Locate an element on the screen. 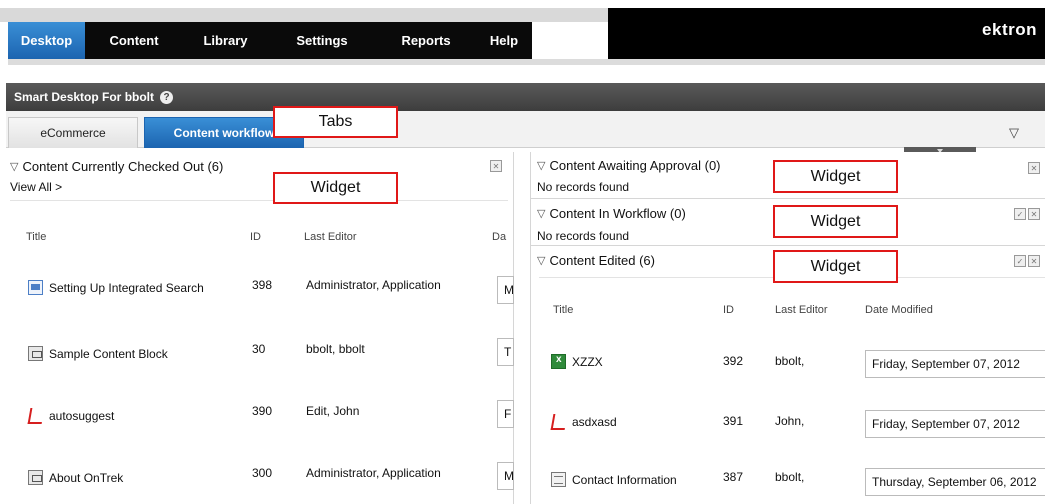 This screenshot has height=504, width=1045. nav-reports: Reports is located at coordinates (426, 40).